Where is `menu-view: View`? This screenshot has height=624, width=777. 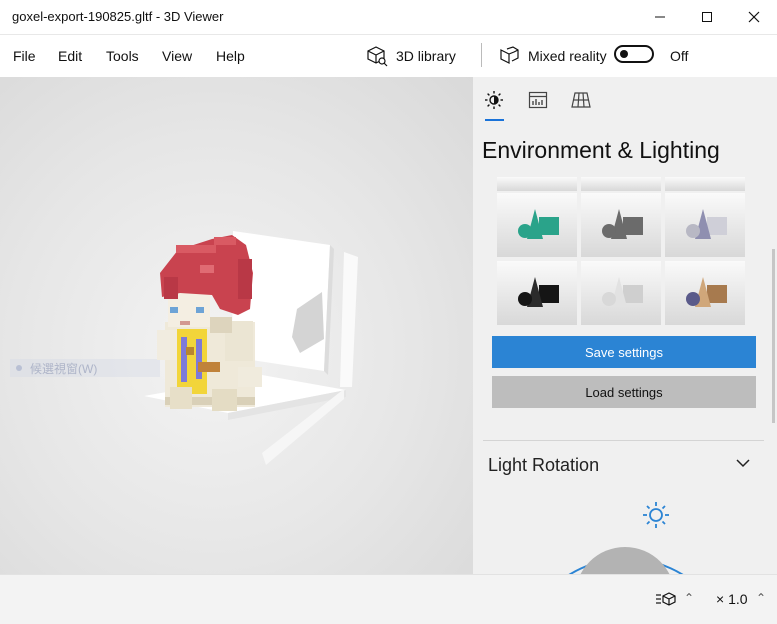
menu-view: View is located at coordinates (177, 56).